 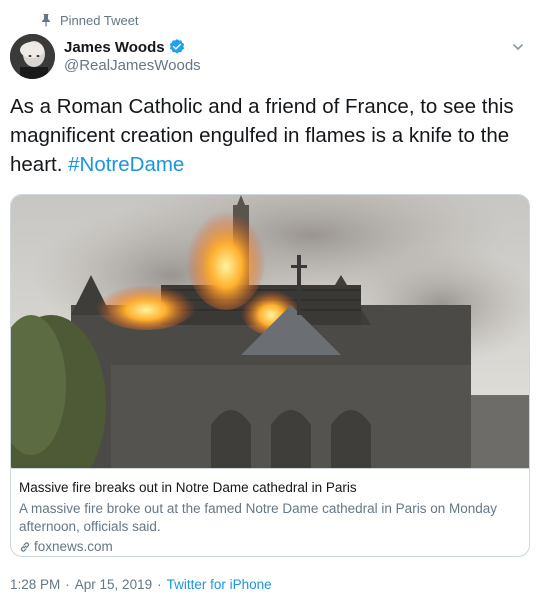 I want to click on chevron-down-icon, so click(x=518, y=47).